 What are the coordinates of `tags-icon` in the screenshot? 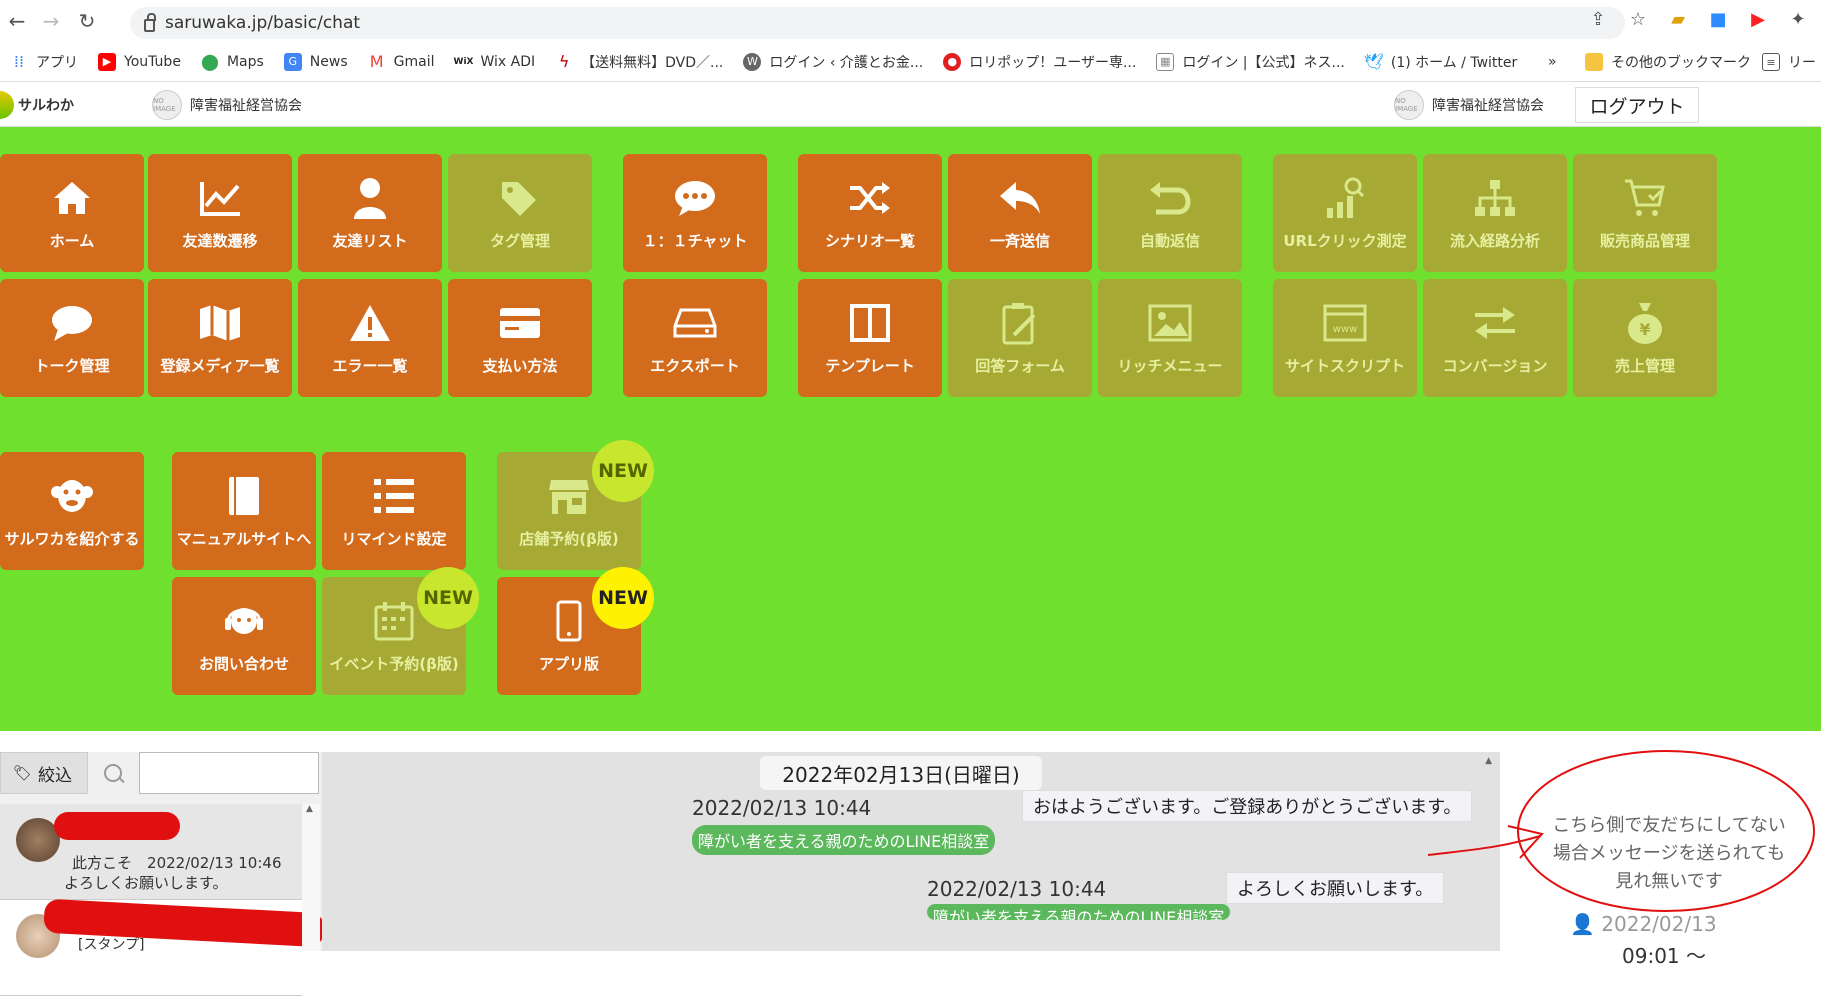 It's located at (520, 198).